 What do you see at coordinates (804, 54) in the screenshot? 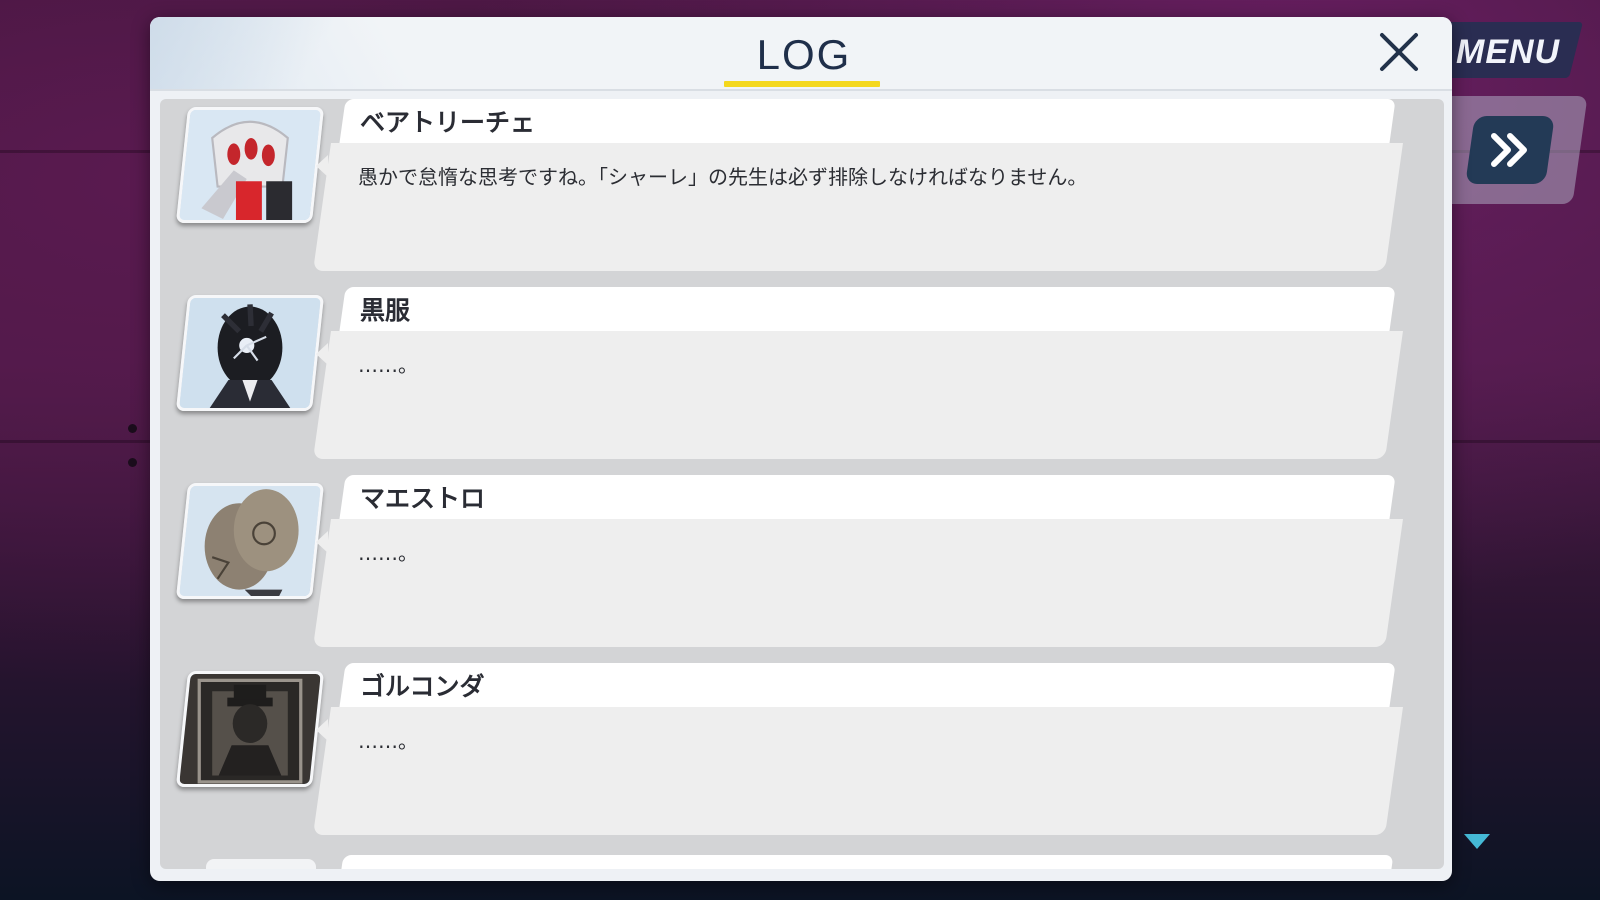
I see `log-title: LOG` at bounding box center [804, 54].